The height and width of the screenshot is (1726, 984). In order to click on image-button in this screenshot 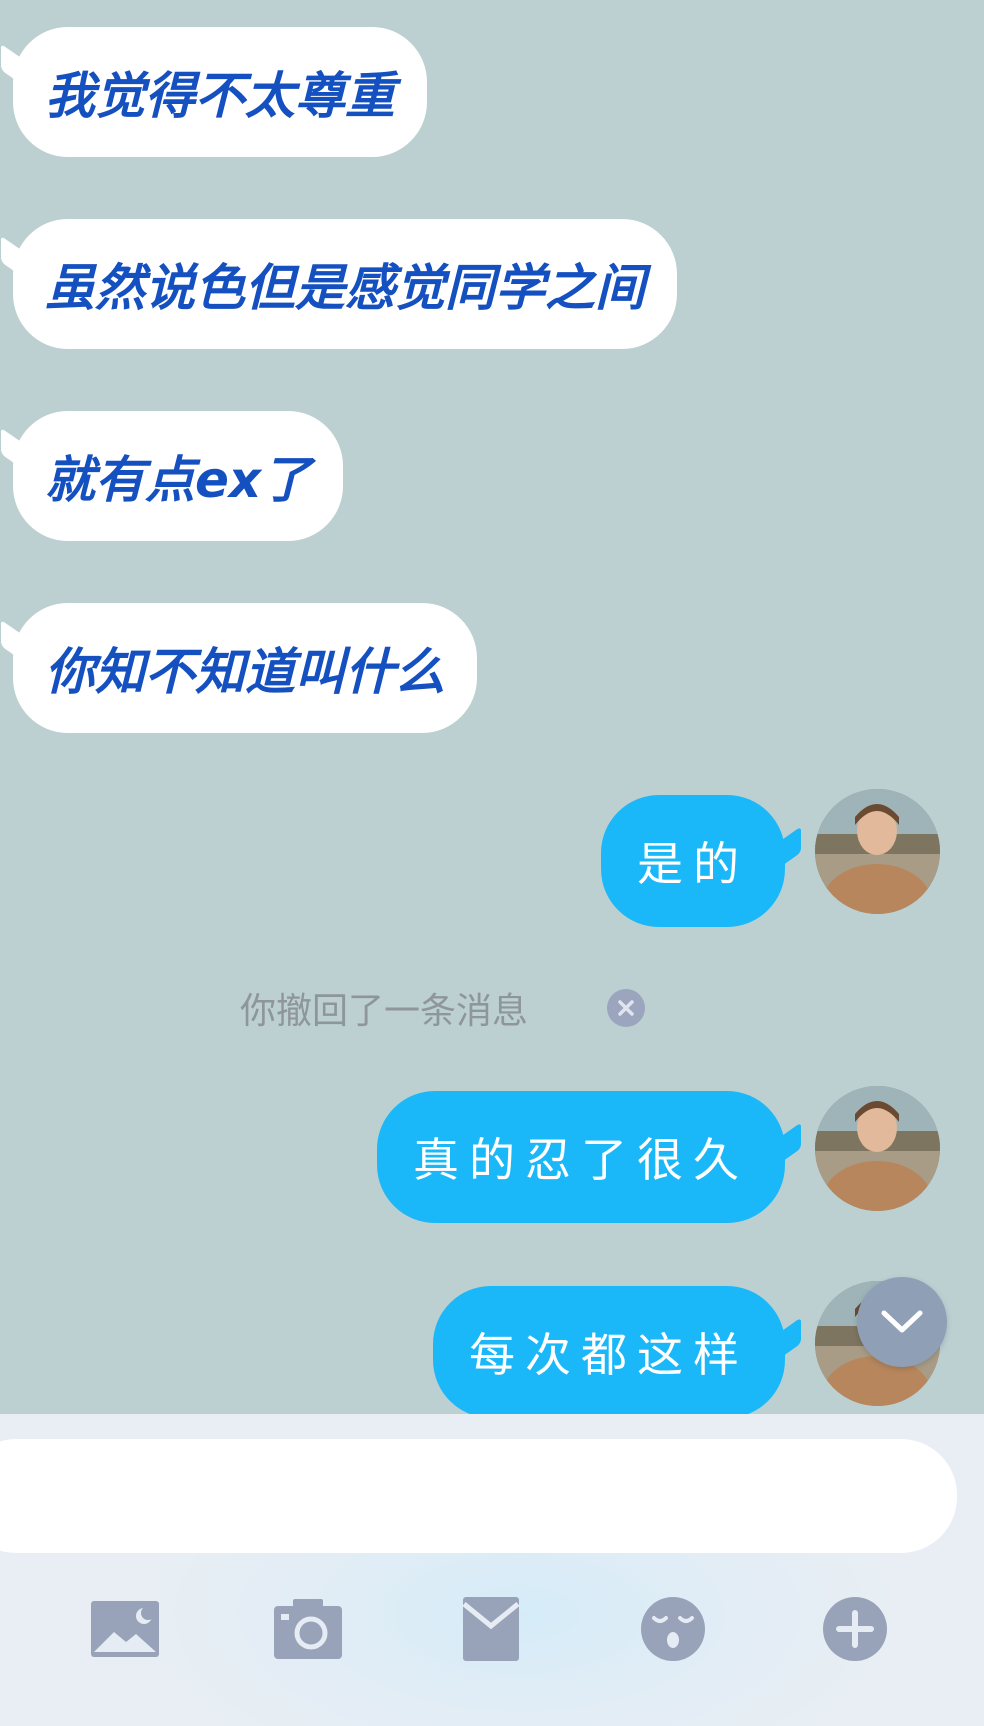, I will do `click(125, 1629)`.